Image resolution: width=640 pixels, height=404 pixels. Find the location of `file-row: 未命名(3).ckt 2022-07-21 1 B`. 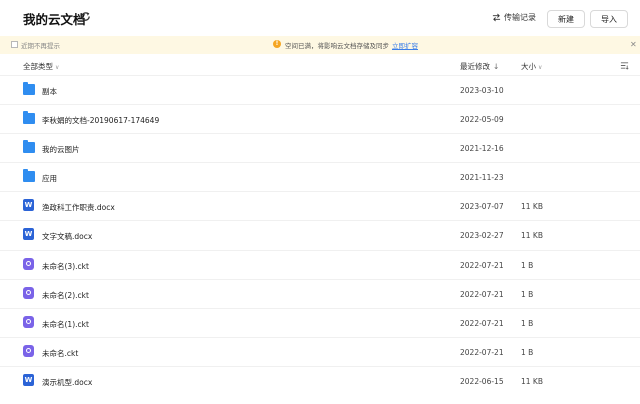

file-row: 未命名(3).ckt 2022-07-21 1 B is located at coordinates (320, 264).